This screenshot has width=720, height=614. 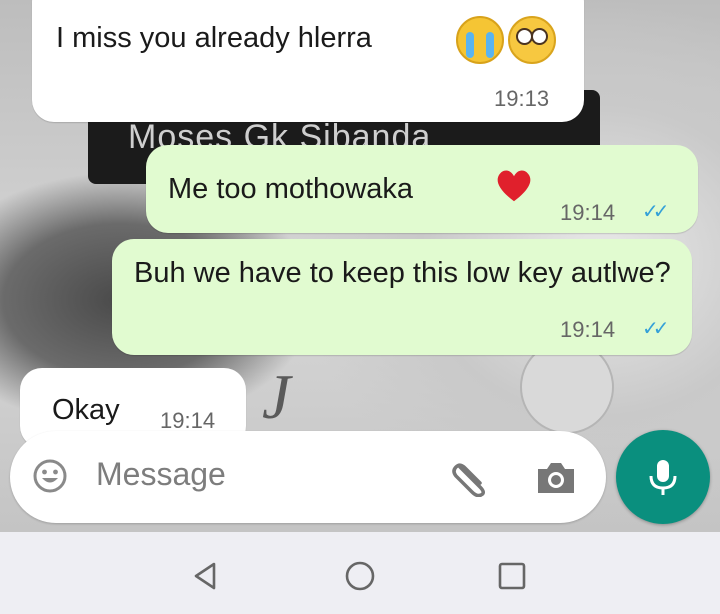 I want to click on recents-icon, so click(x=512, y=576).